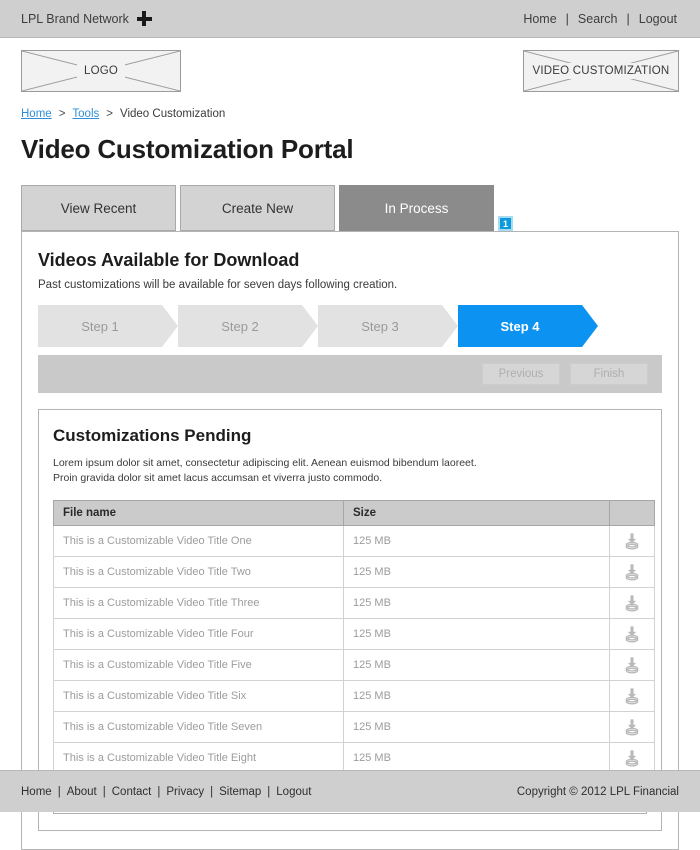  I want to click on cell-file-name: This is a Customizable Video Title Six, so click(198, 696).